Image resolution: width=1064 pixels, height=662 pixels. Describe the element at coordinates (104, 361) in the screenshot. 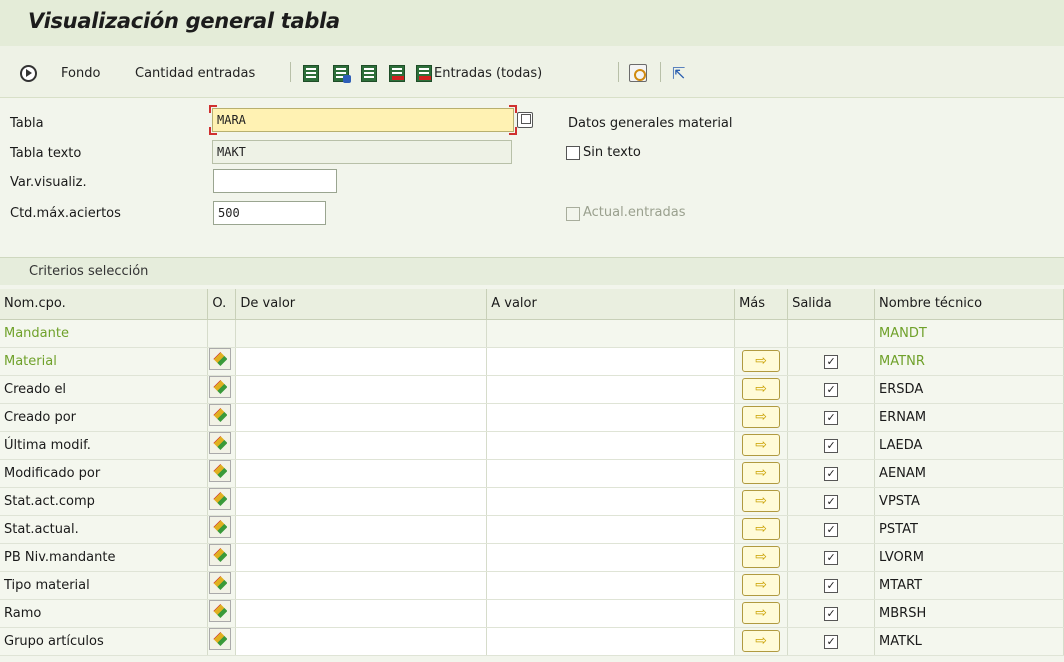

I see `field-name: Material` at that location.